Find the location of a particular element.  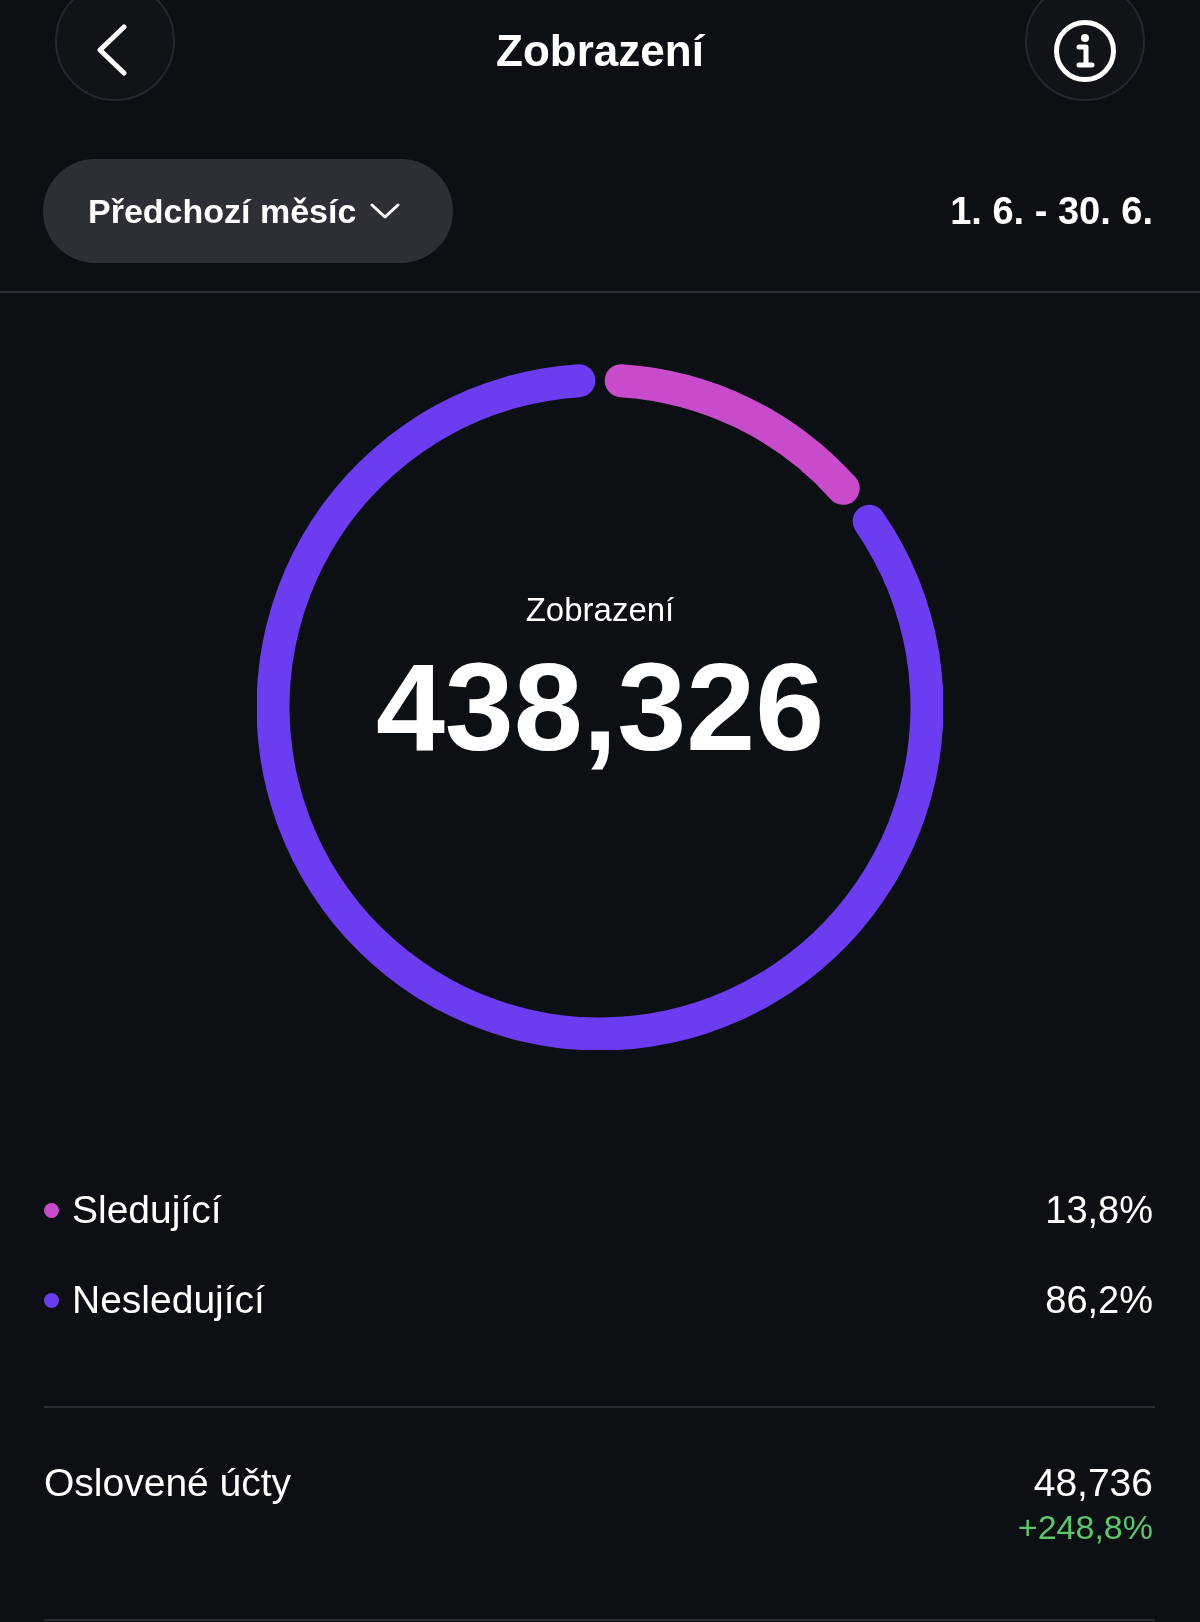

legend-label: Sledující is located at coordinates (147, 1210).